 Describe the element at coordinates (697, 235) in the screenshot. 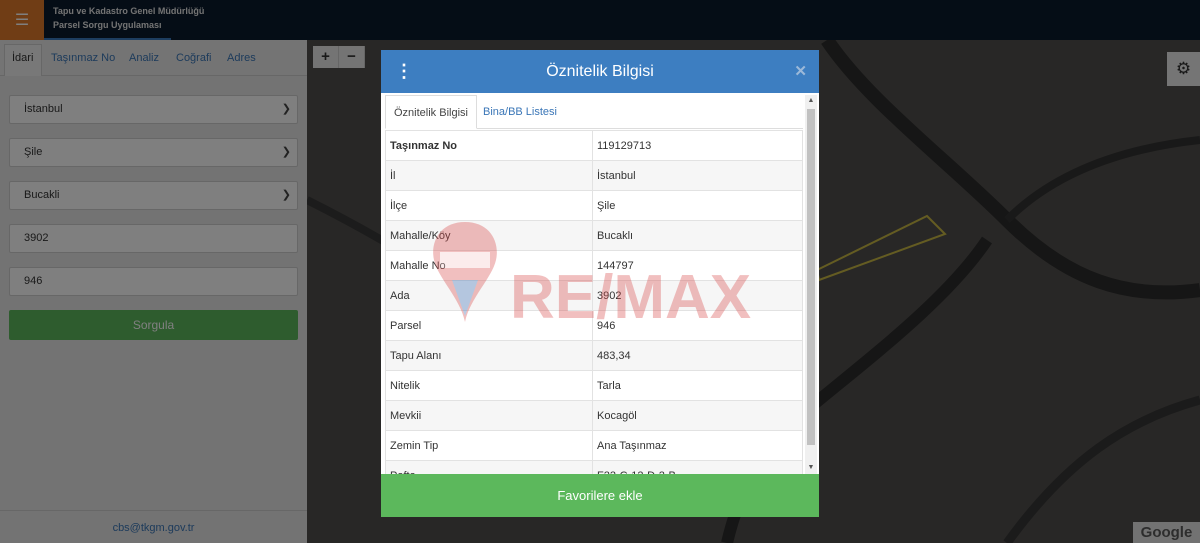

I see `attribute-value: Bucaklı` at that location.